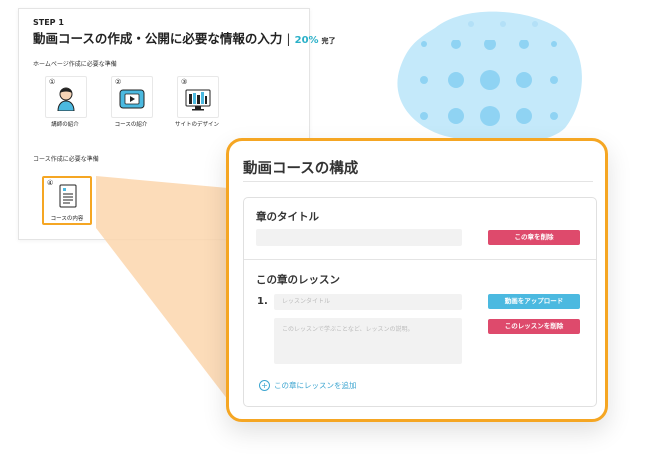 The image size is (650, 467). What do you see at coordinates (315, 385) in the screenshot?
I see `add-lesson-label: この章にレッスンを追加` at bounding box center [315, 385].